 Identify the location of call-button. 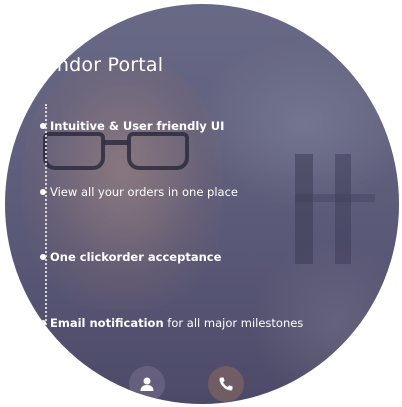
(226, 384).